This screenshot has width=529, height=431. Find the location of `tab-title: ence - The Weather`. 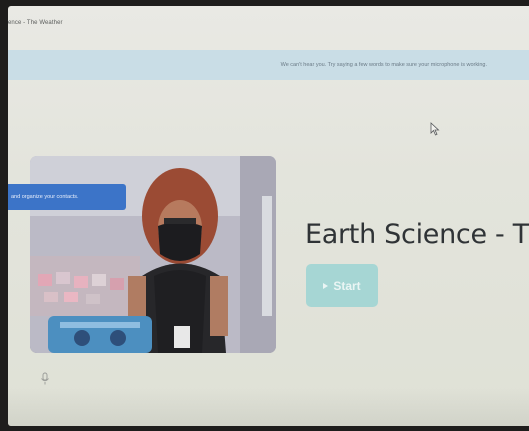

tab-title: ence - The Weather is located at coordinates (35, 23).